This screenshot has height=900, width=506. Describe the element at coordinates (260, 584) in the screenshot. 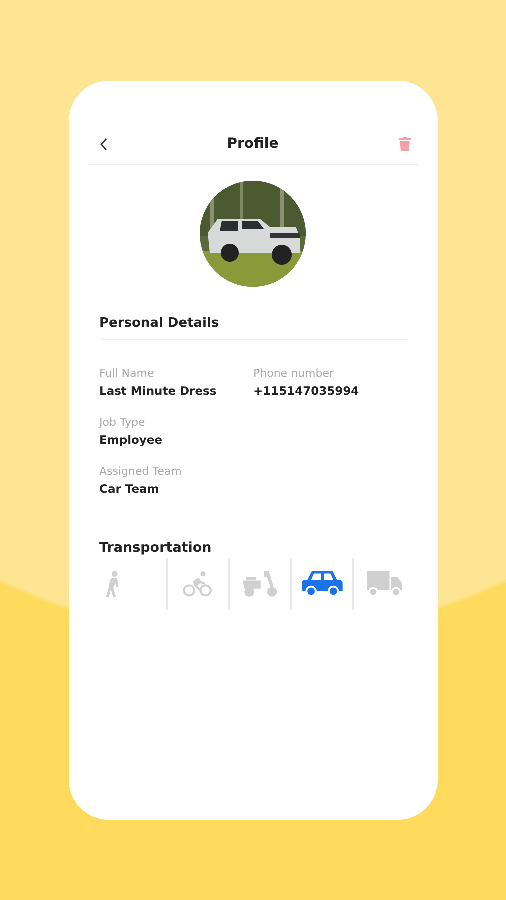

I see `scooter-icon` at that location.